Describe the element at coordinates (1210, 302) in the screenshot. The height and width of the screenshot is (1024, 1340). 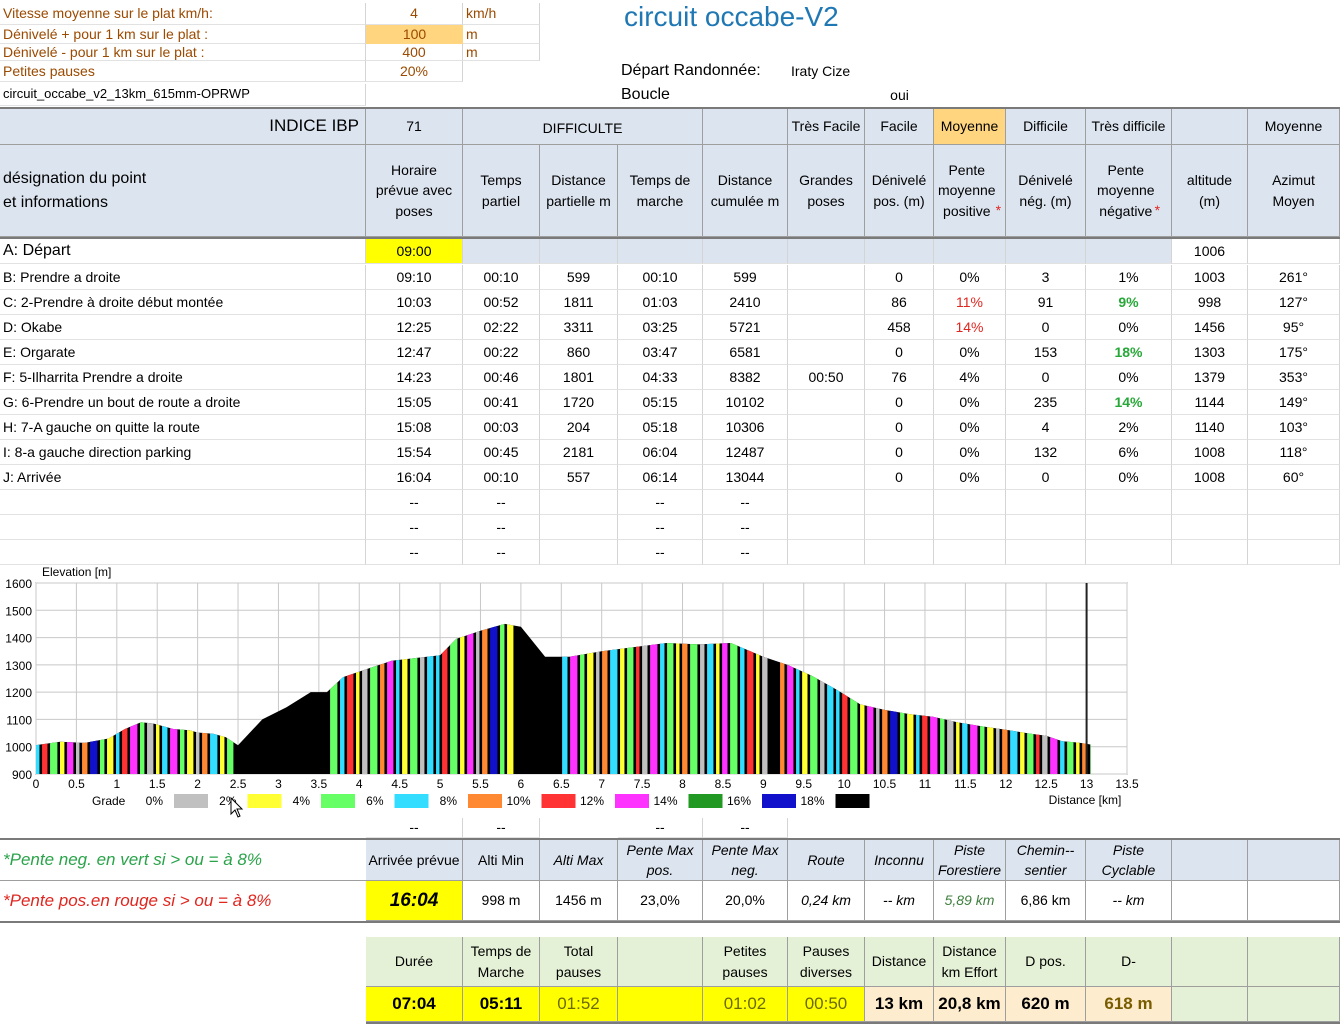
I see `cell-alt: 998` at that location.